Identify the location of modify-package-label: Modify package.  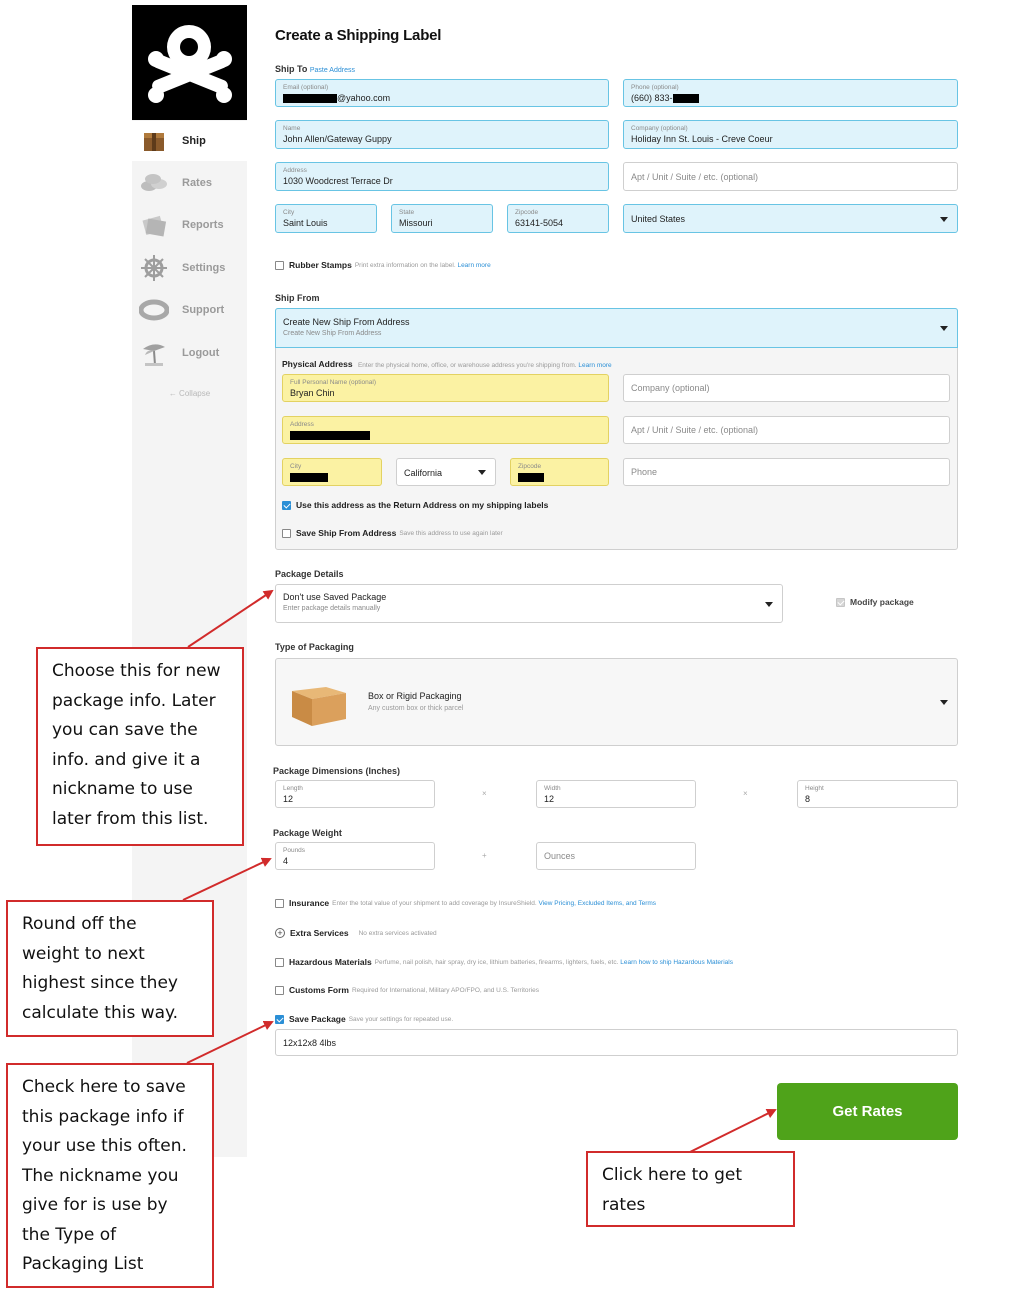
(882, 602).